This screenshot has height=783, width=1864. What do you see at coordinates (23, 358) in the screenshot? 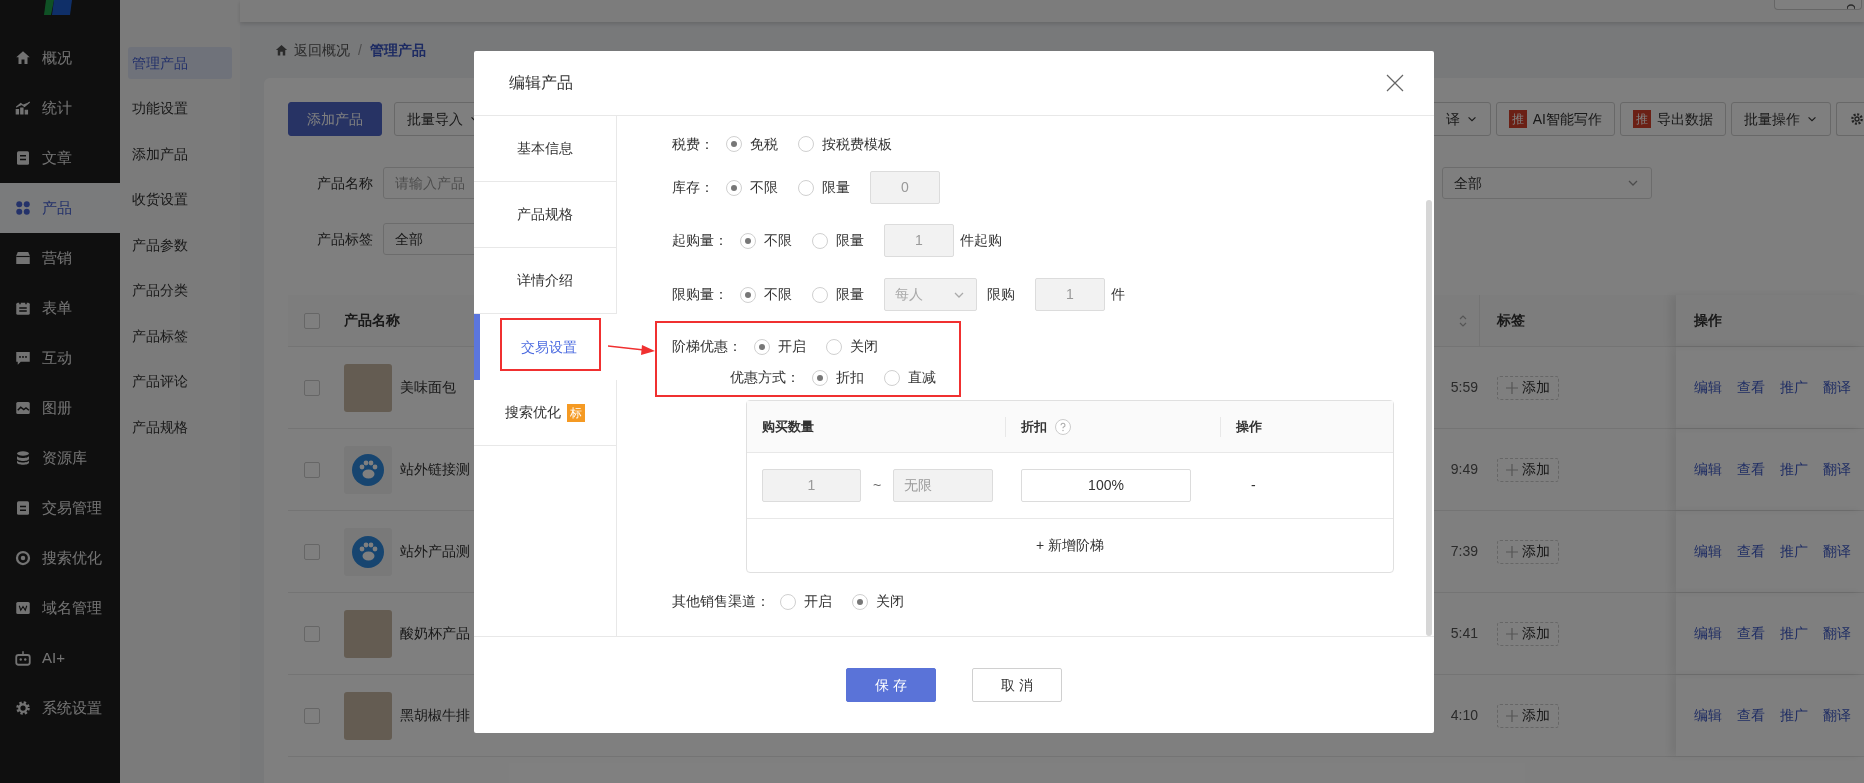
I see `chat-icon` at bounding box center [23, 358].